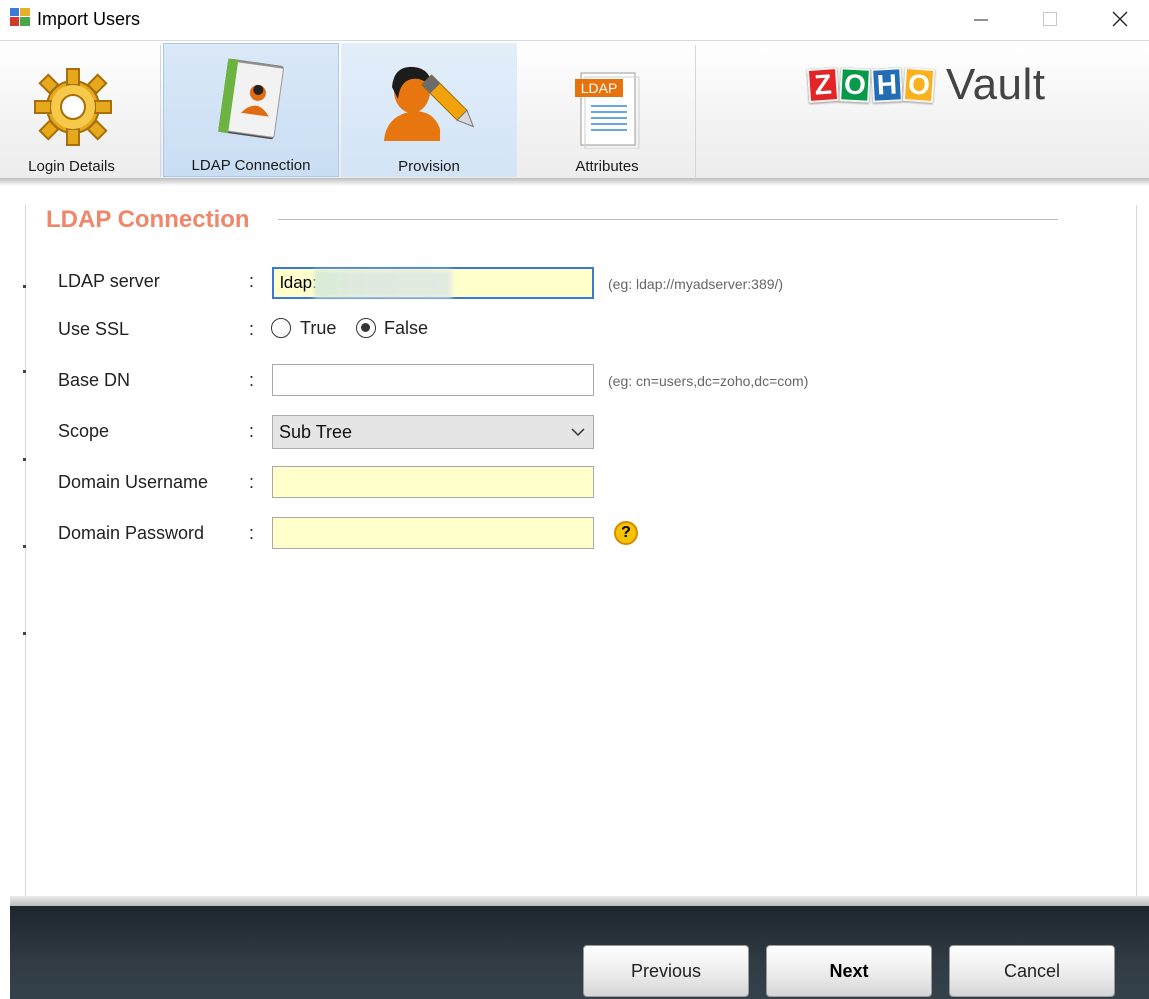 The image size is (1149, 999). What do you see at coordinates (406, 328) in the screenshot?
I see `ssl-false-label: False` at bounding box center [406, 328].